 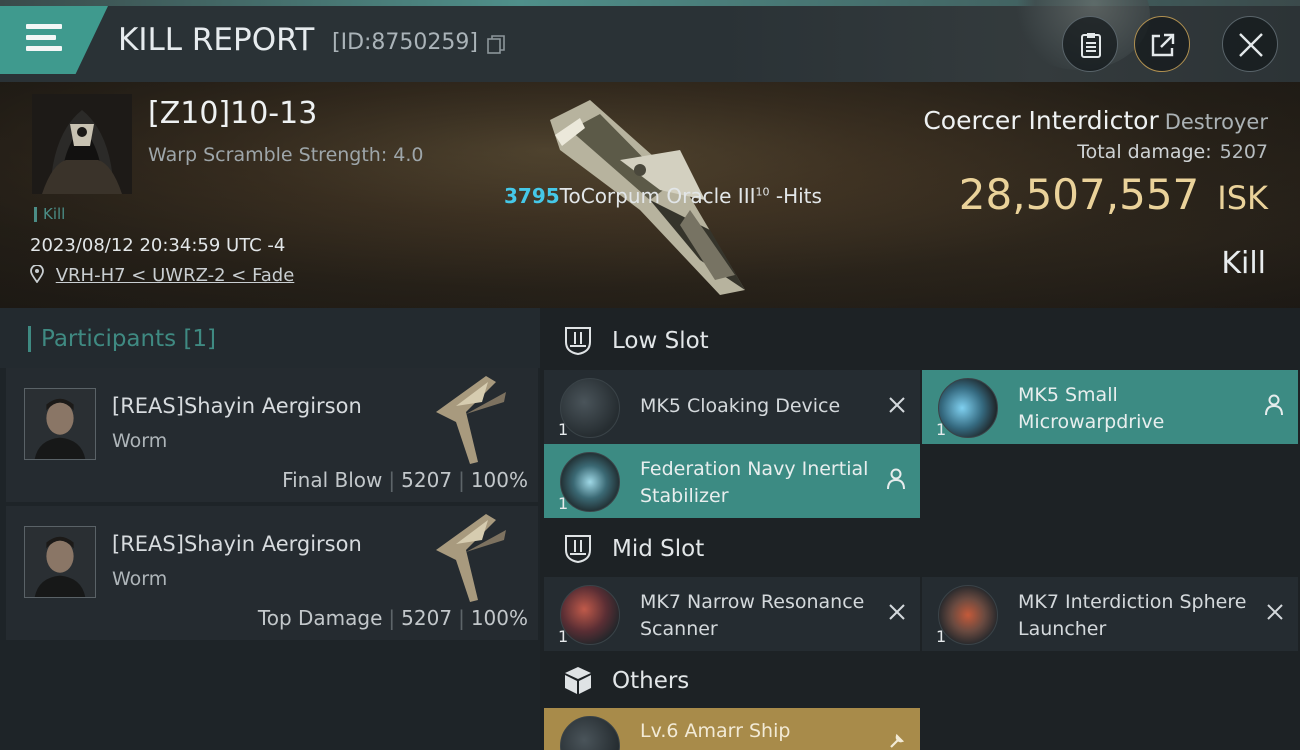 I want to click on others-label: Others, so click(x=651, y=681).